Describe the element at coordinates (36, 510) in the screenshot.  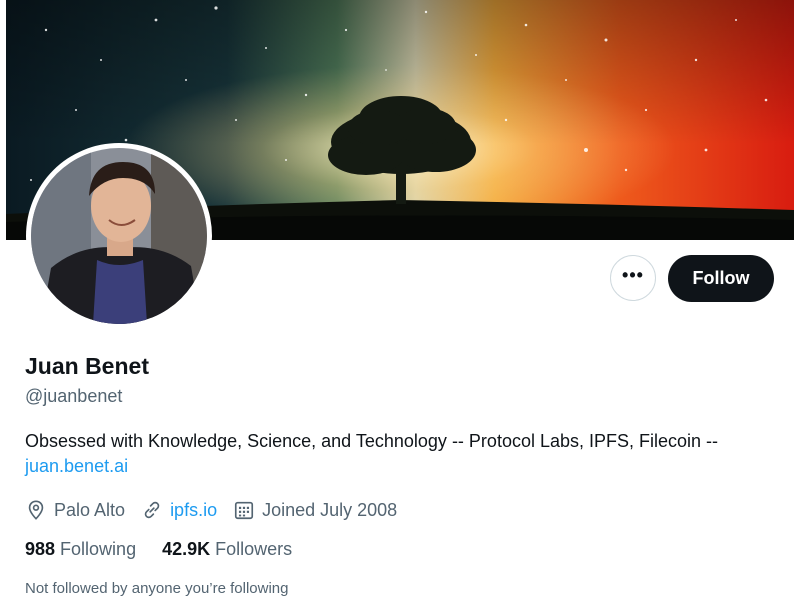
I see `location-pin-icon` at that location.